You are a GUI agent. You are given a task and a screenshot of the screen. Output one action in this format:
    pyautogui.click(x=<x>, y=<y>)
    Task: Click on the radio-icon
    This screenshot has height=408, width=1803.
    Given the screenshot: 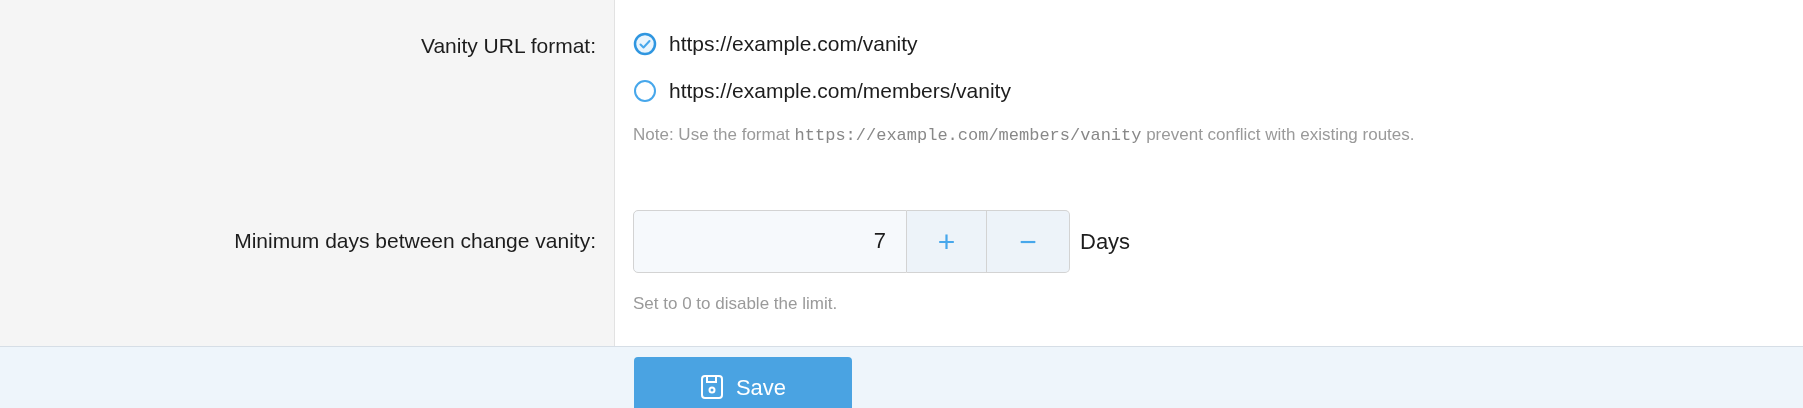 What is the action you would take?
    pyautogui.click(x=645, y=90)
    